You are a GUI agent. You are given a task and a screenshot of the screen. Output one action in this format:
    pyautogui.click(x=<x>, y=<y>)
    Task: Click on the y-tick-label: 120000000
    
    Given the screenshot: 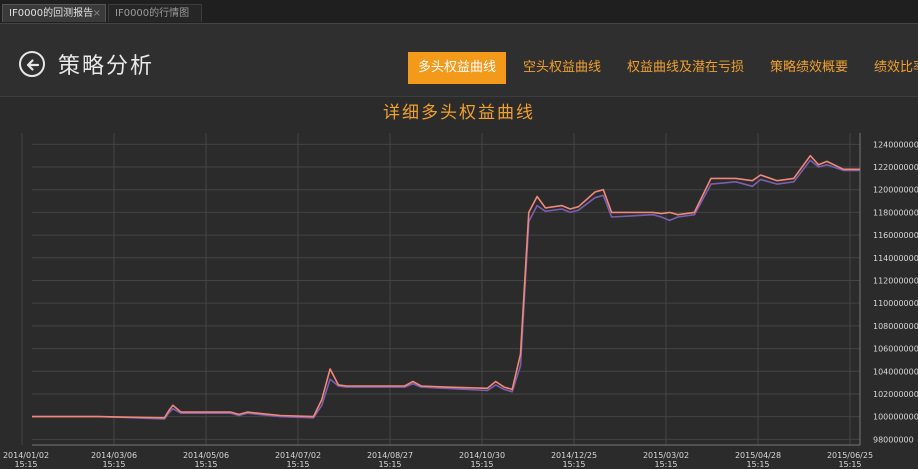 What is the action you would take?
    pyautogui.click(x=895, y=190)
    